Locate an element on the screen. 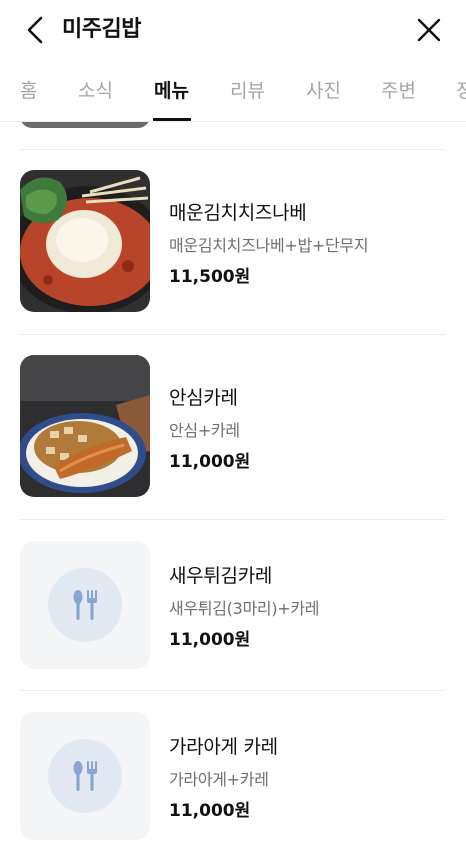  active-tab-indicator is located at coordinates (172, 119).